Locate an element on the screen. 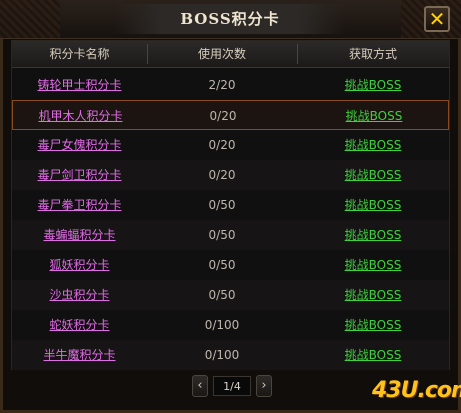 The width and height of the screenshot is (461, 413). table-header: 积分卡名称 使用次数 获取方式 is located at coordinates (230, 54).